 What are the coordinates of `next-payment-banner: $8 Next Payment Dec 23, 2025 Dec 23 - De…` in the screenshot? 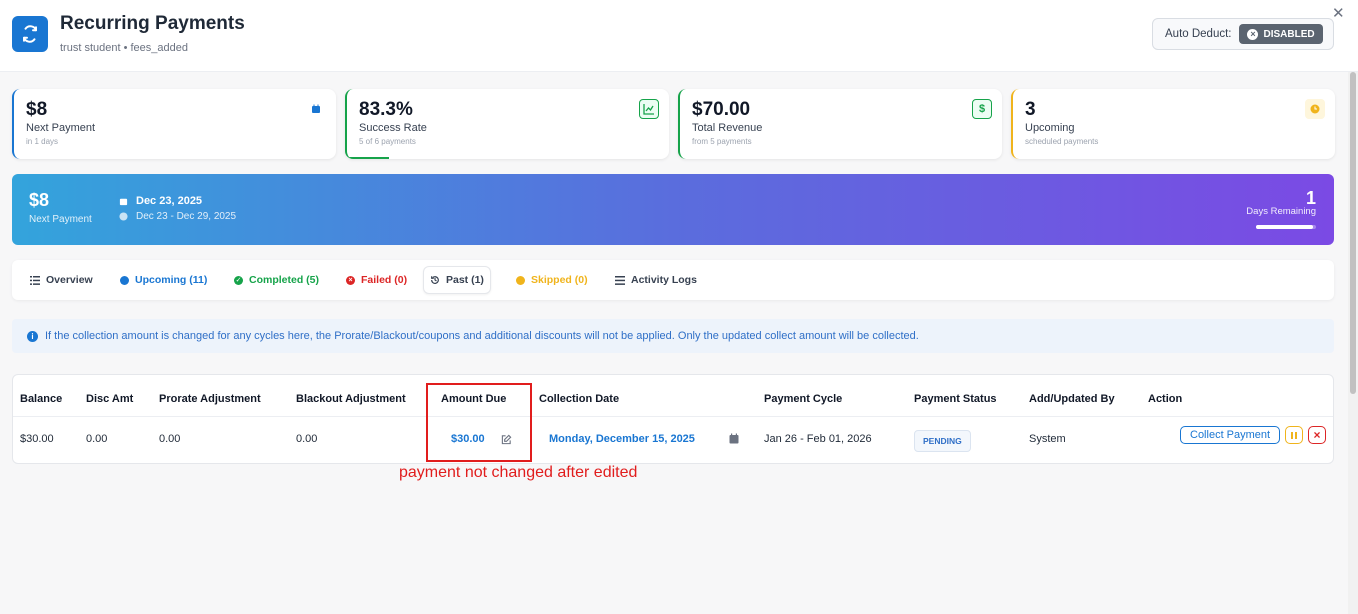 It's located at (673, 209).